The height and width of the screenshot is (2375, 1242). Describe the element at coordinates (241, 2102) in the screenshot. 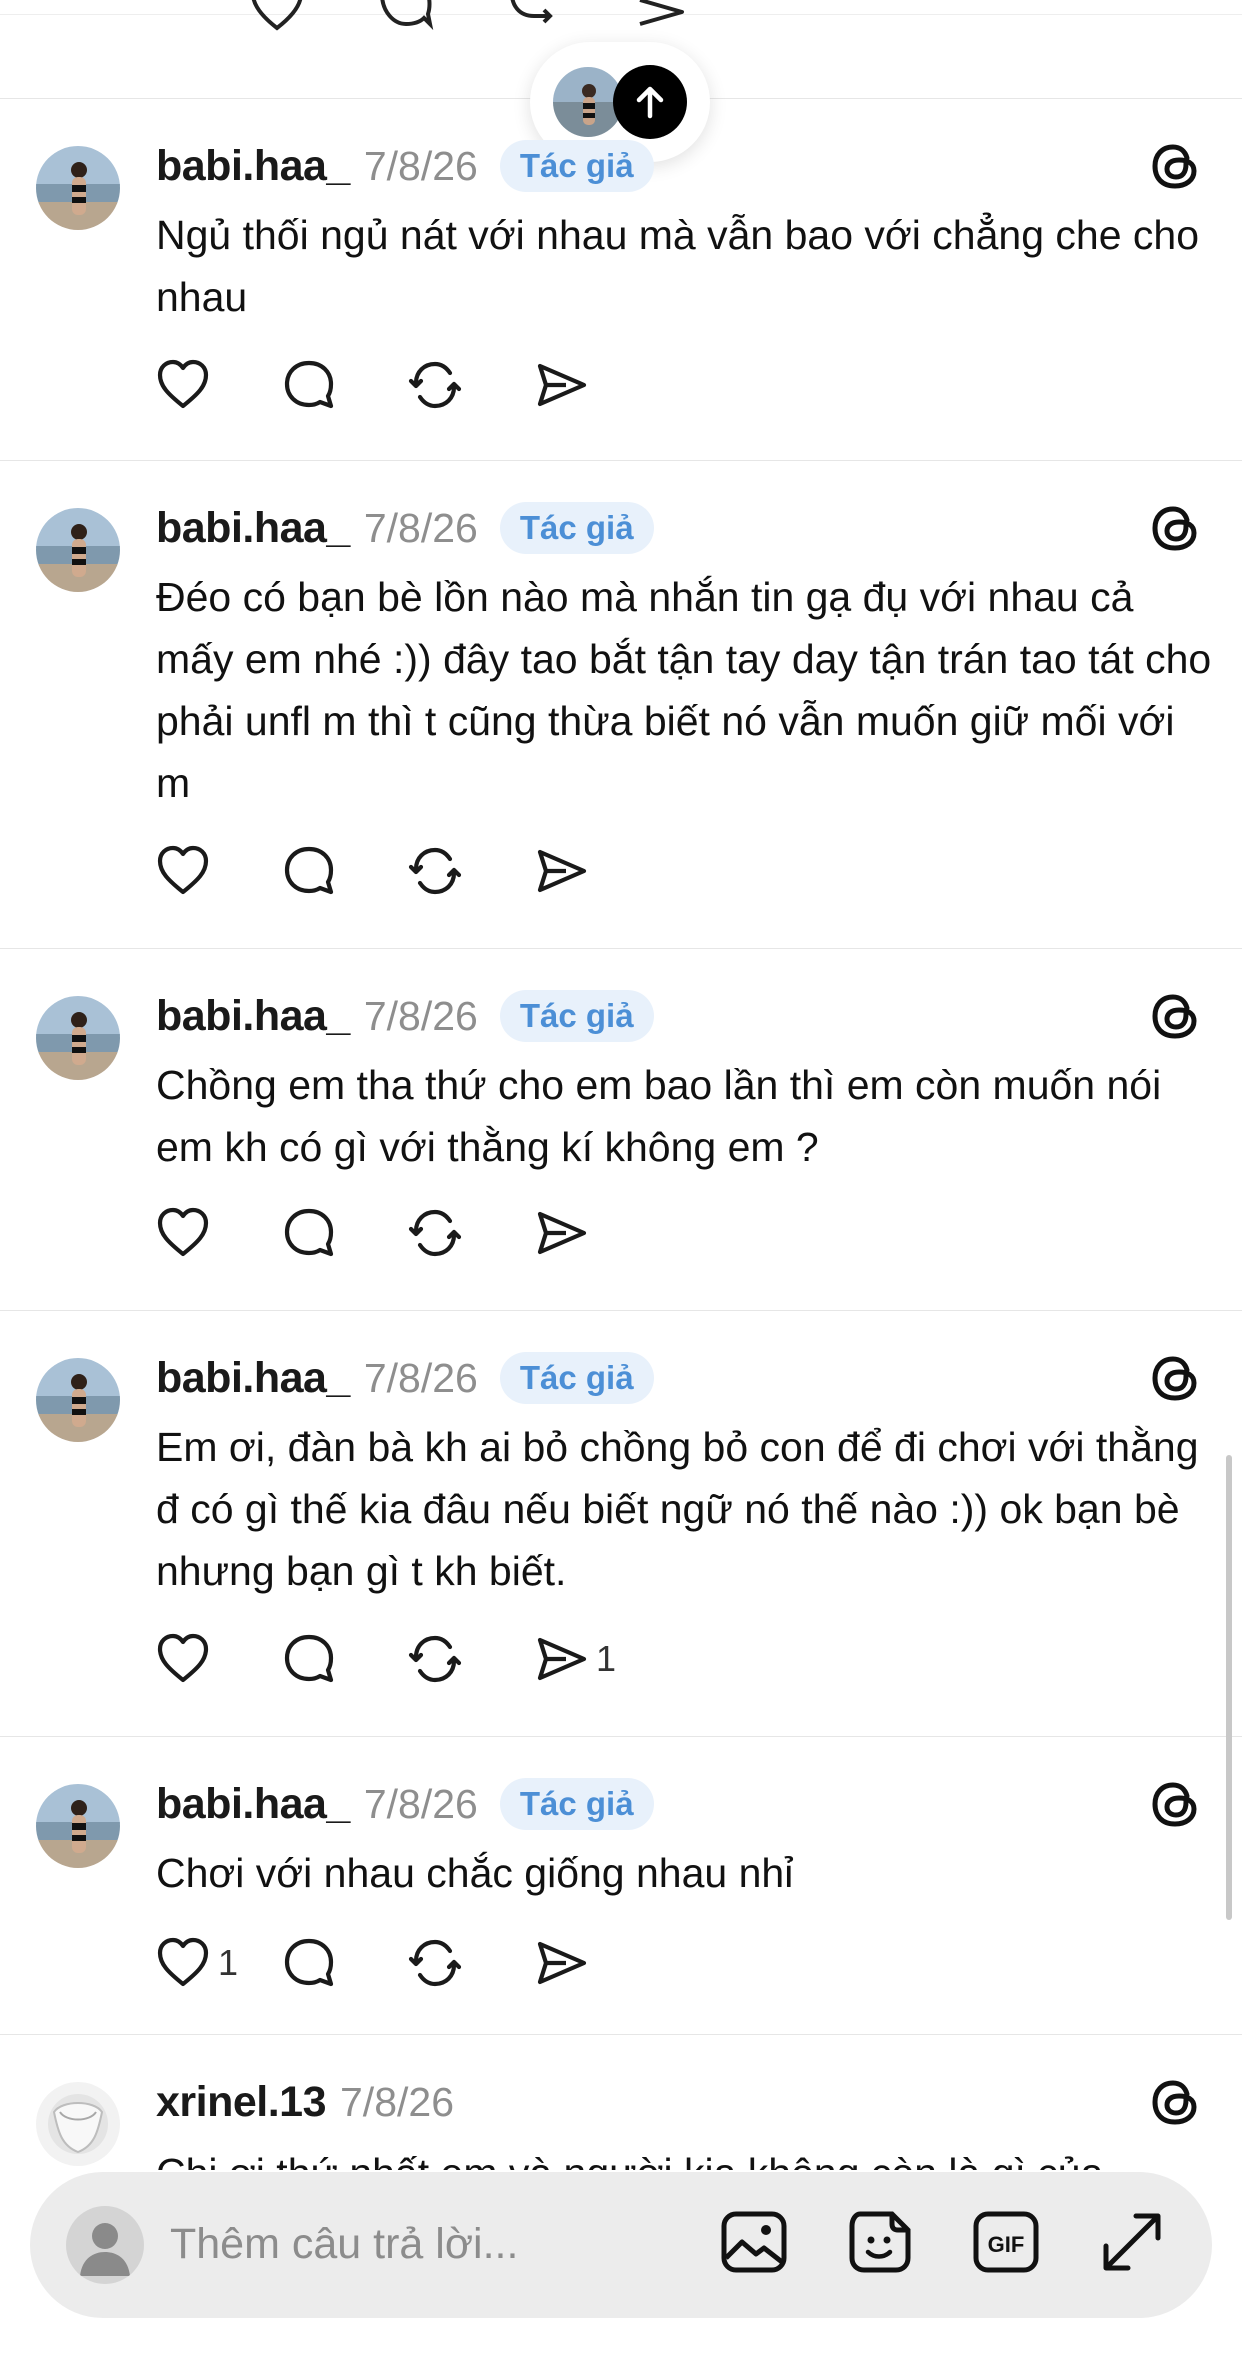

I see `username: xrinel.13` at that location.